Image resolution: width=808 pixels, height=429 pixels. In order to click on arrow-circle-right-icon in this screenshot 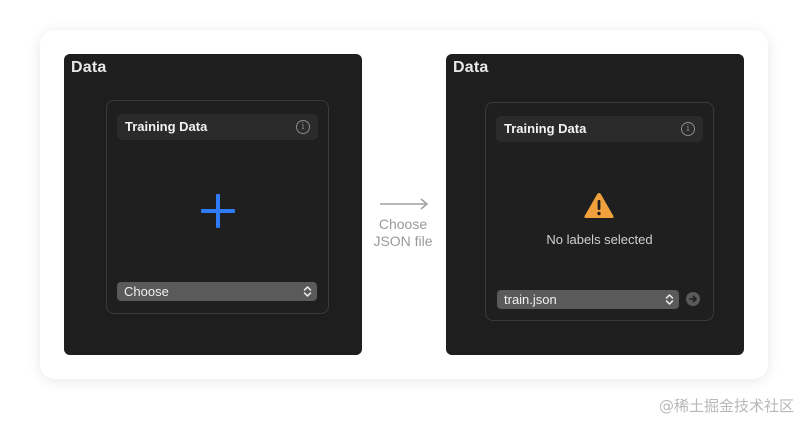, I will do `click(693, 299)`.